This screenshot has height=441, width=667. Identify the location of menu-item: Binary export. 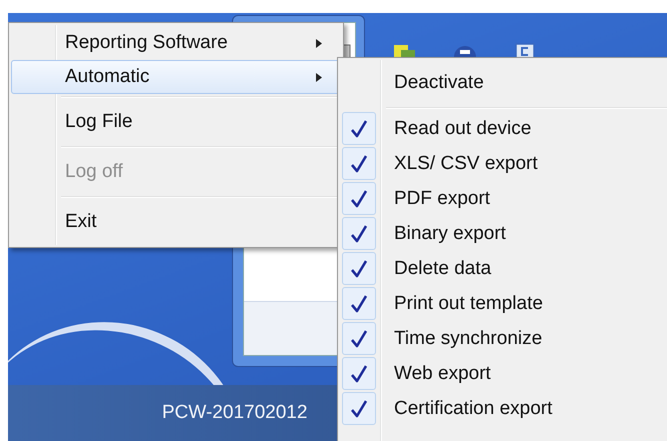
(503, 233).